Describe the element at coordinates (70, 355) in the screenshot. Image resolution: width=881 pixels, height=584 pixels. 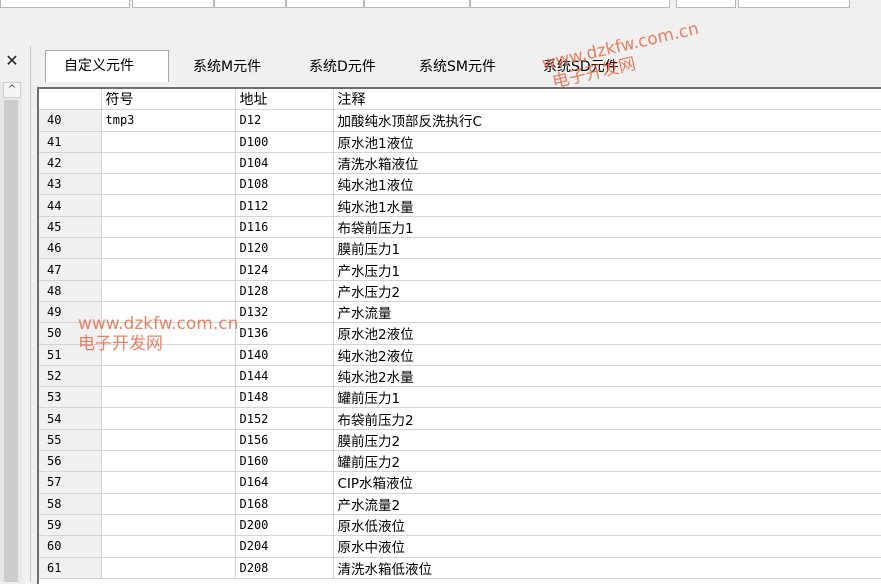
I see `row-index-cell: 51` at that location.